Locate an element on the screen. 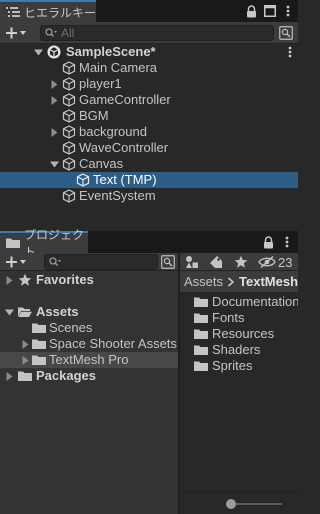 This screenshot has width=320, height=514. packages-row: Packages is located at coordinates (89, 376).